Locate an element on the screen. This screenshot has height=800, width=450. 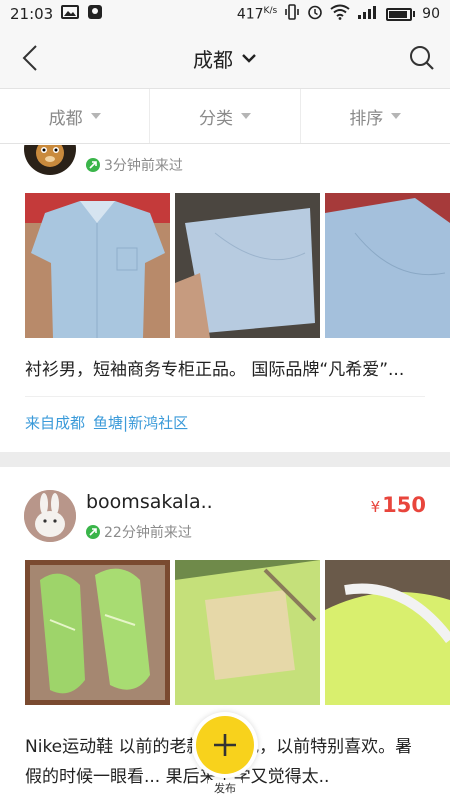
back-button is located at coordinates (30, 58).